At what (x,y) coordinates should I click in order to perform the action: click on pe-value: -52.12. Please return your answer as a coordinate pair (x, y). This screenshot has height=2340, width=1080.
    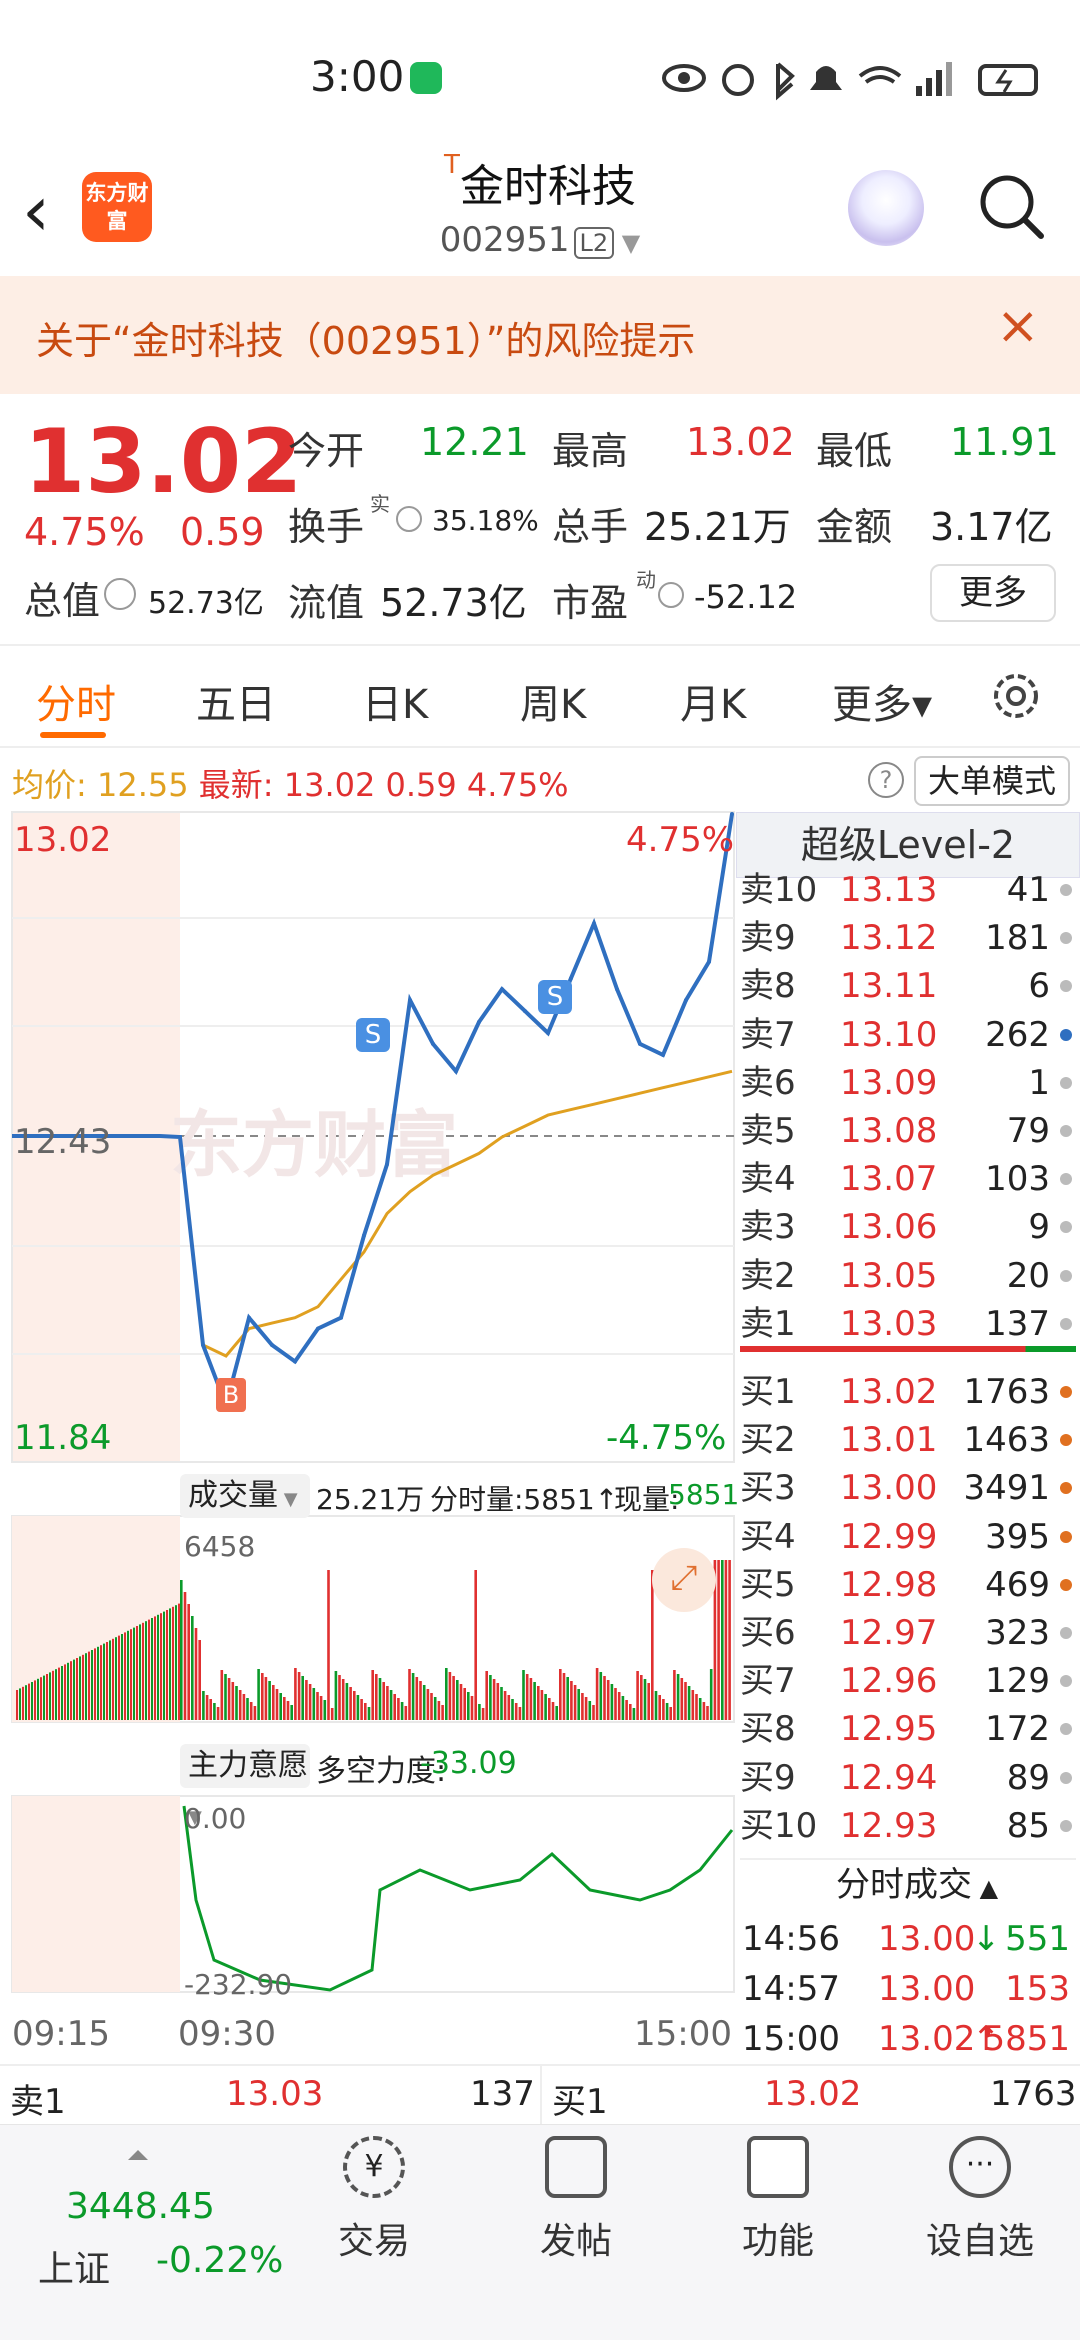
    Looking at the image, I should click on (746, 597).